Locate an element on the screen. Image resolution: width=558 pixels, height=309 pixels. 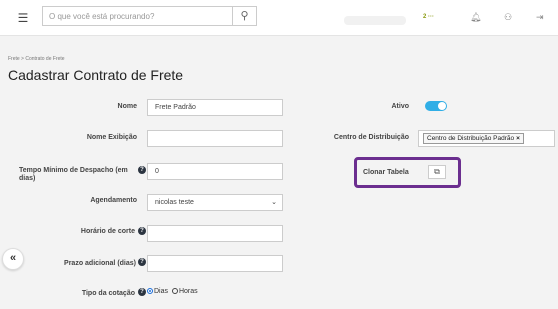
horario-corte-field is located at coordinates (215, 233).